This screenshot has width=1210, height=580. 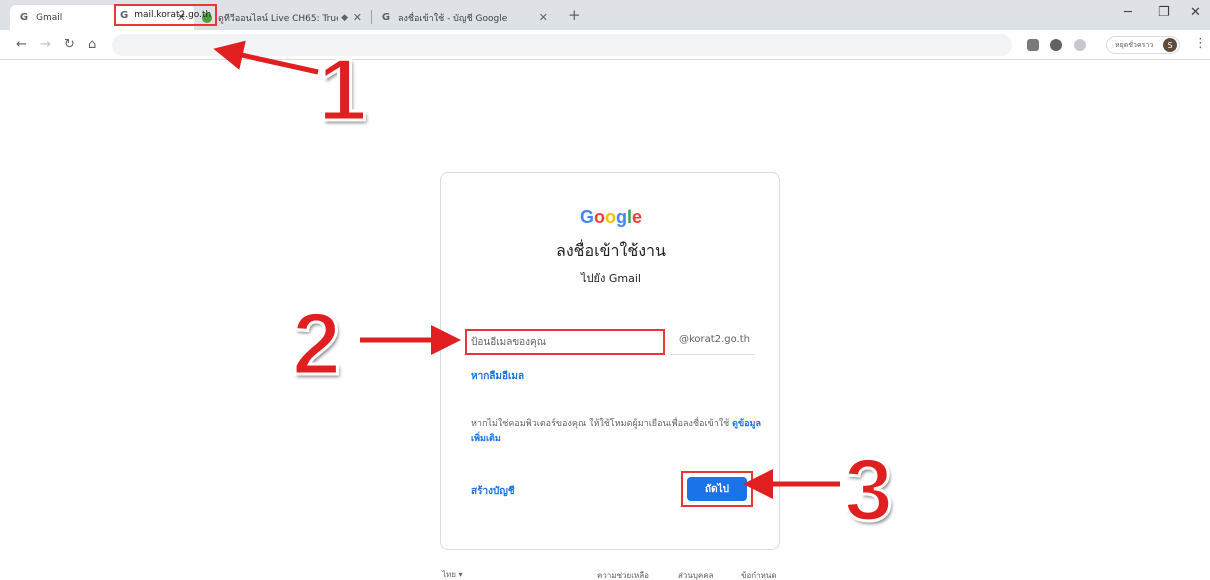 I want to click on minimize-icon: ─, so click(x=1128, y=12).